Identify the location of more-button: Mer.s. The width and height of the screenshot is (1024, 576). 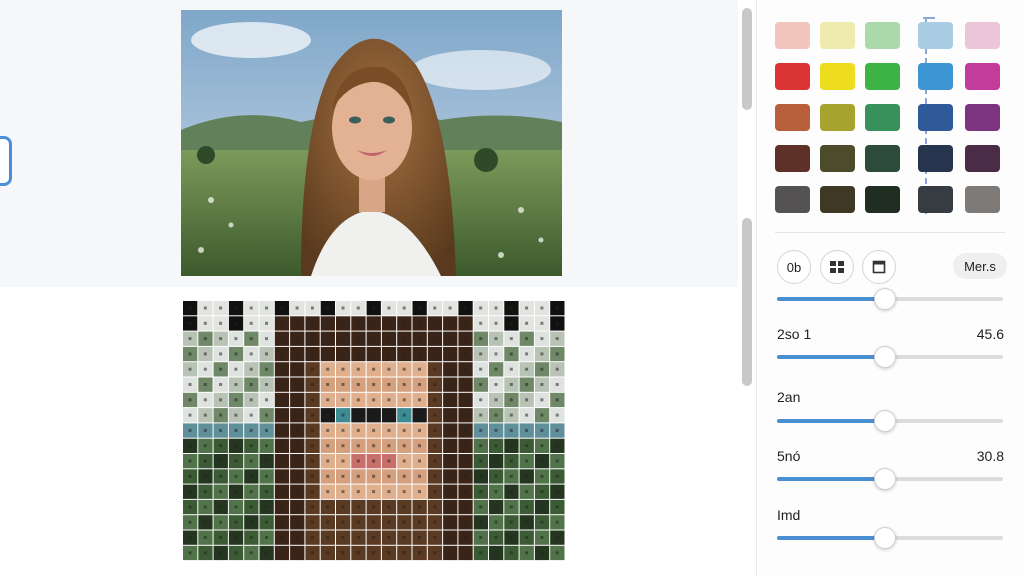
(980, 266).